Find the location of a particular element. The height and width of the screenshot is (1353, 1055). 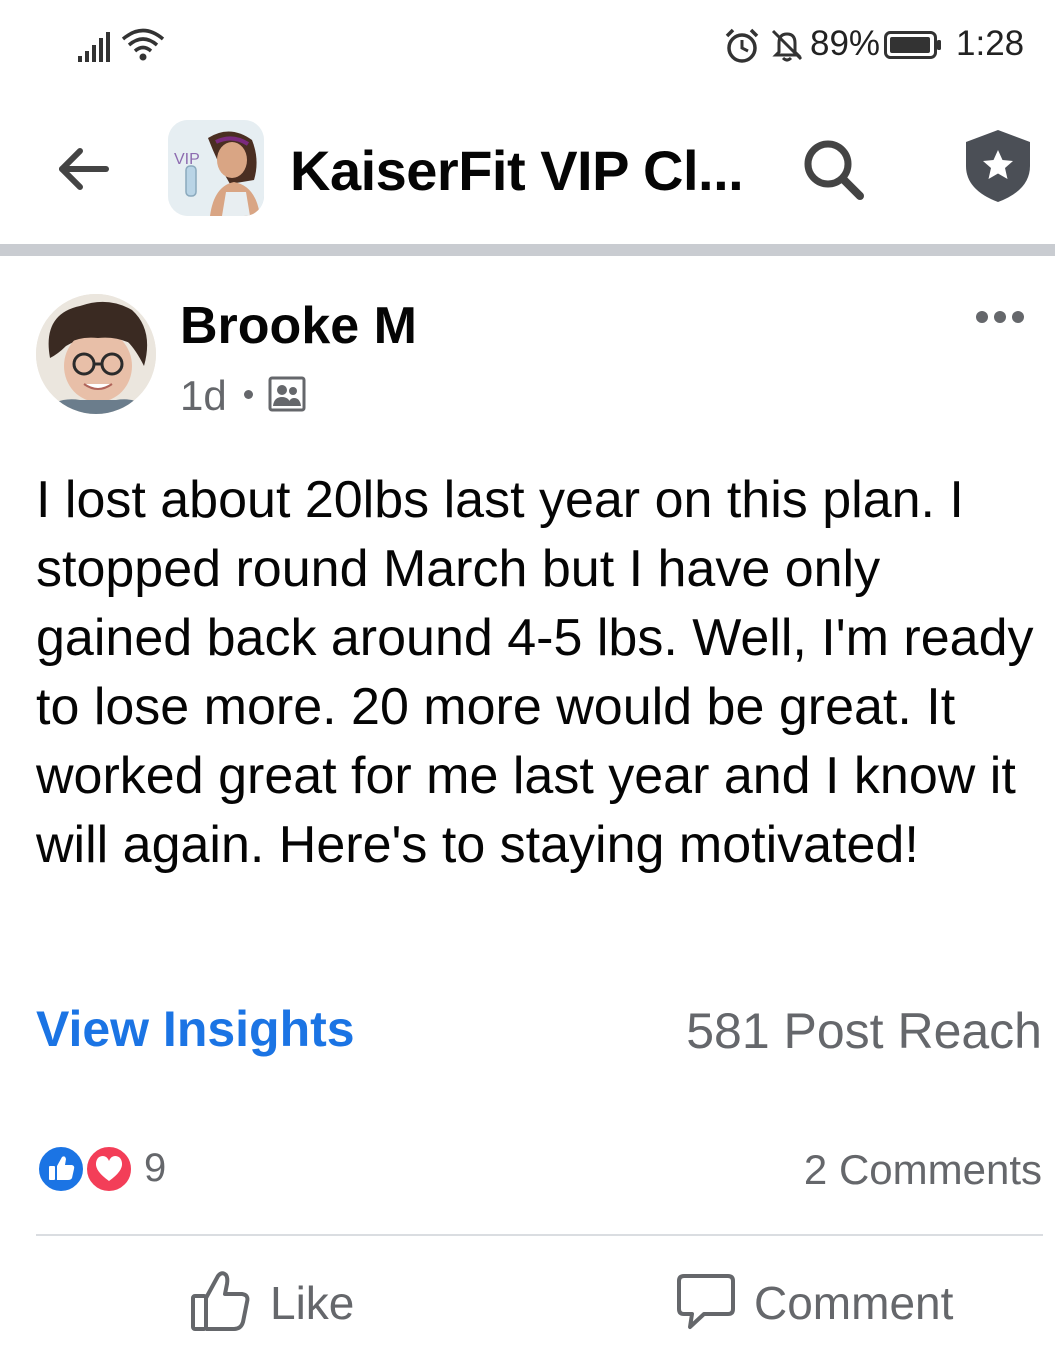

comment-button: Comment is located at coordinates (840, 1302).